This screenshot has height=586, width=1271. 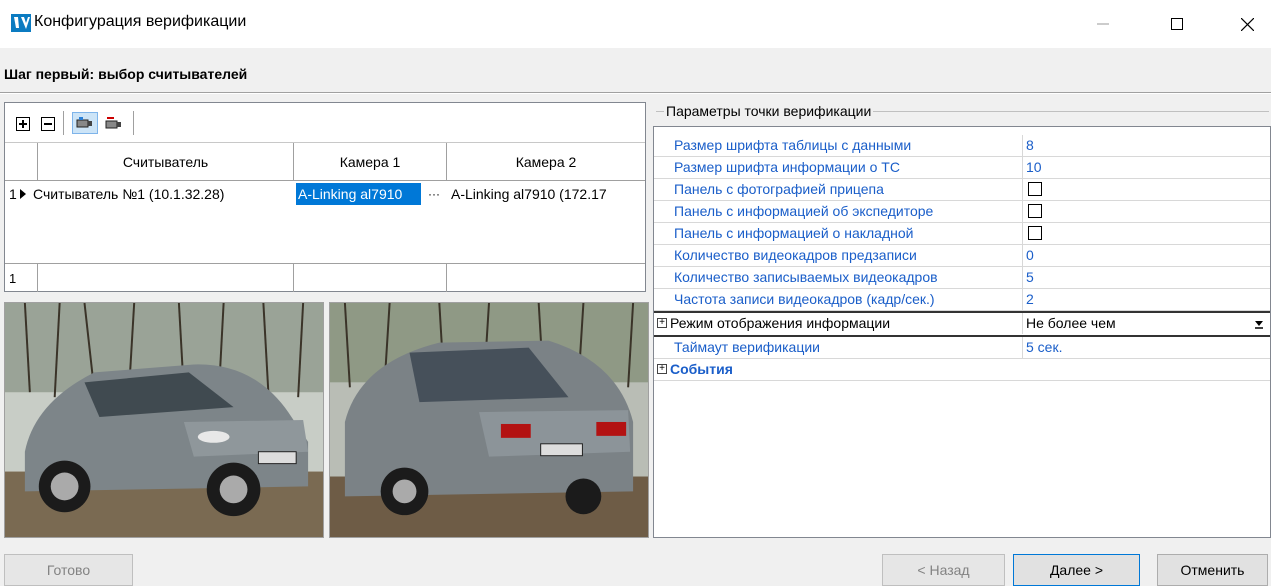 What do you see at coordinates (635, 71) in the screenshot?
I see `step-header: Шаг первый: выбор считывателей` at bounding box center [635, 71].